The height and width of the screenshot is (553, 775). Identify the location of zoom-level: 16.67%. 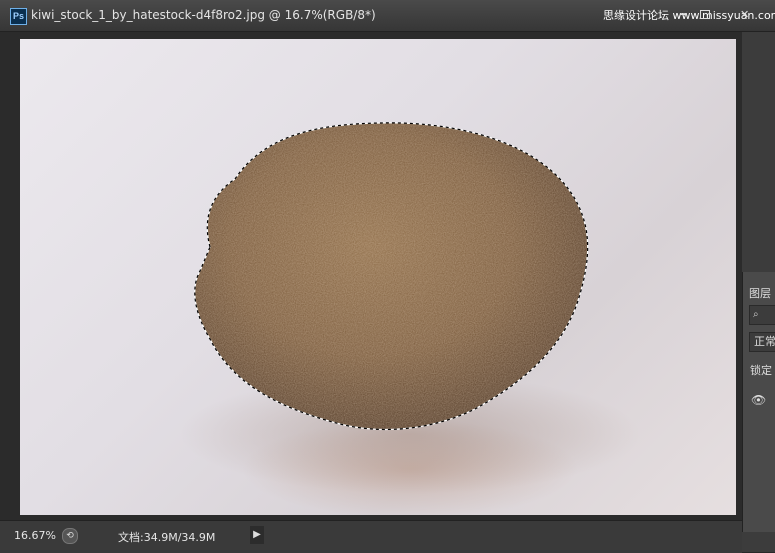
(35, 535).